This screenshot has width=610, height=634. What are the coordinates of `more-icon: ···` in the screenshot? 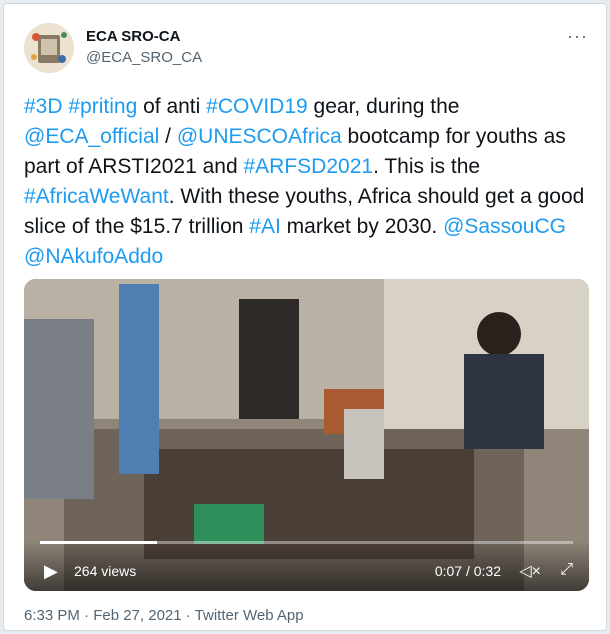 It's located at (577, 36).